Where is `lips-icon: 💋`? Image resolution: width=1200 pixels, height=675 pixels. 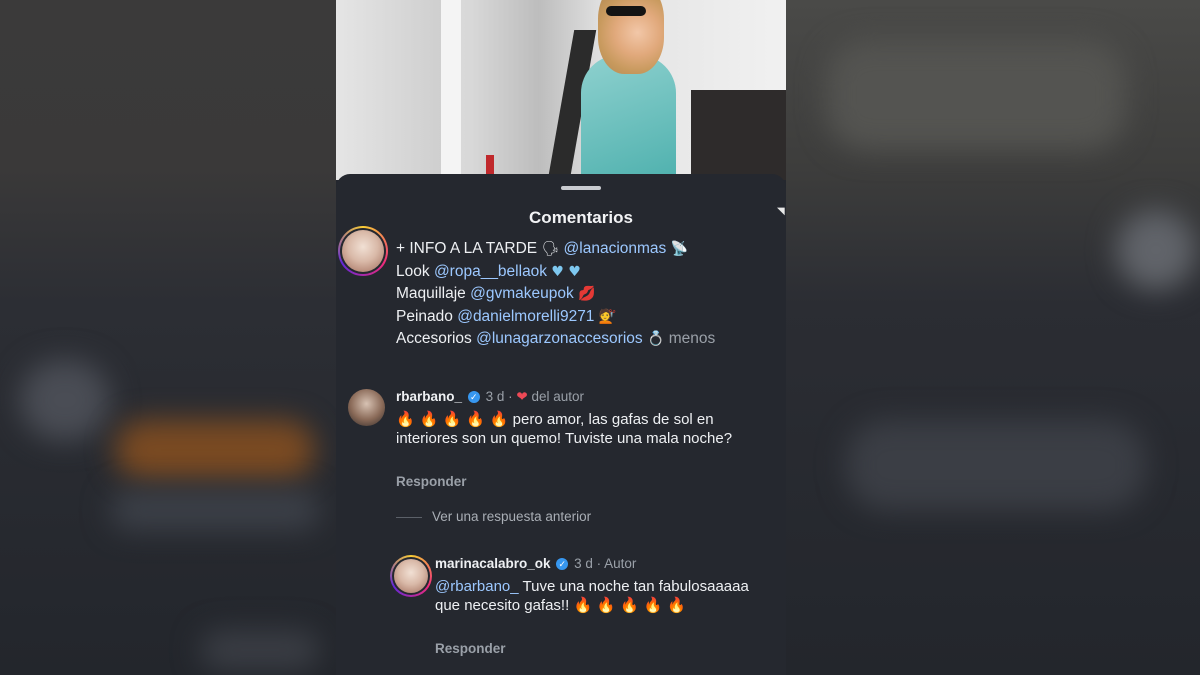
lips-icon: 💋 is located at coordinates (587, 294).